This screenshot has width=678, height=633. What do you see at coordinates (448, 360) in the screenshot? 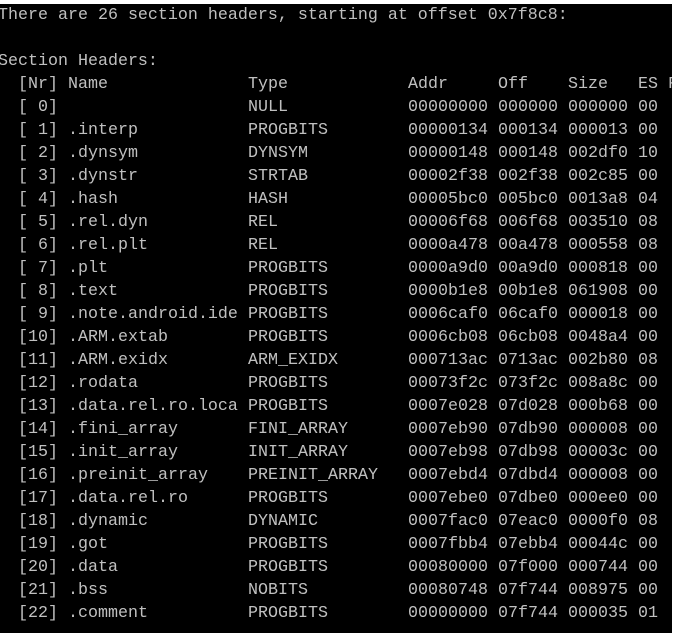
I see `cell-addr: 000713ac` at bounding box center [448, 360].